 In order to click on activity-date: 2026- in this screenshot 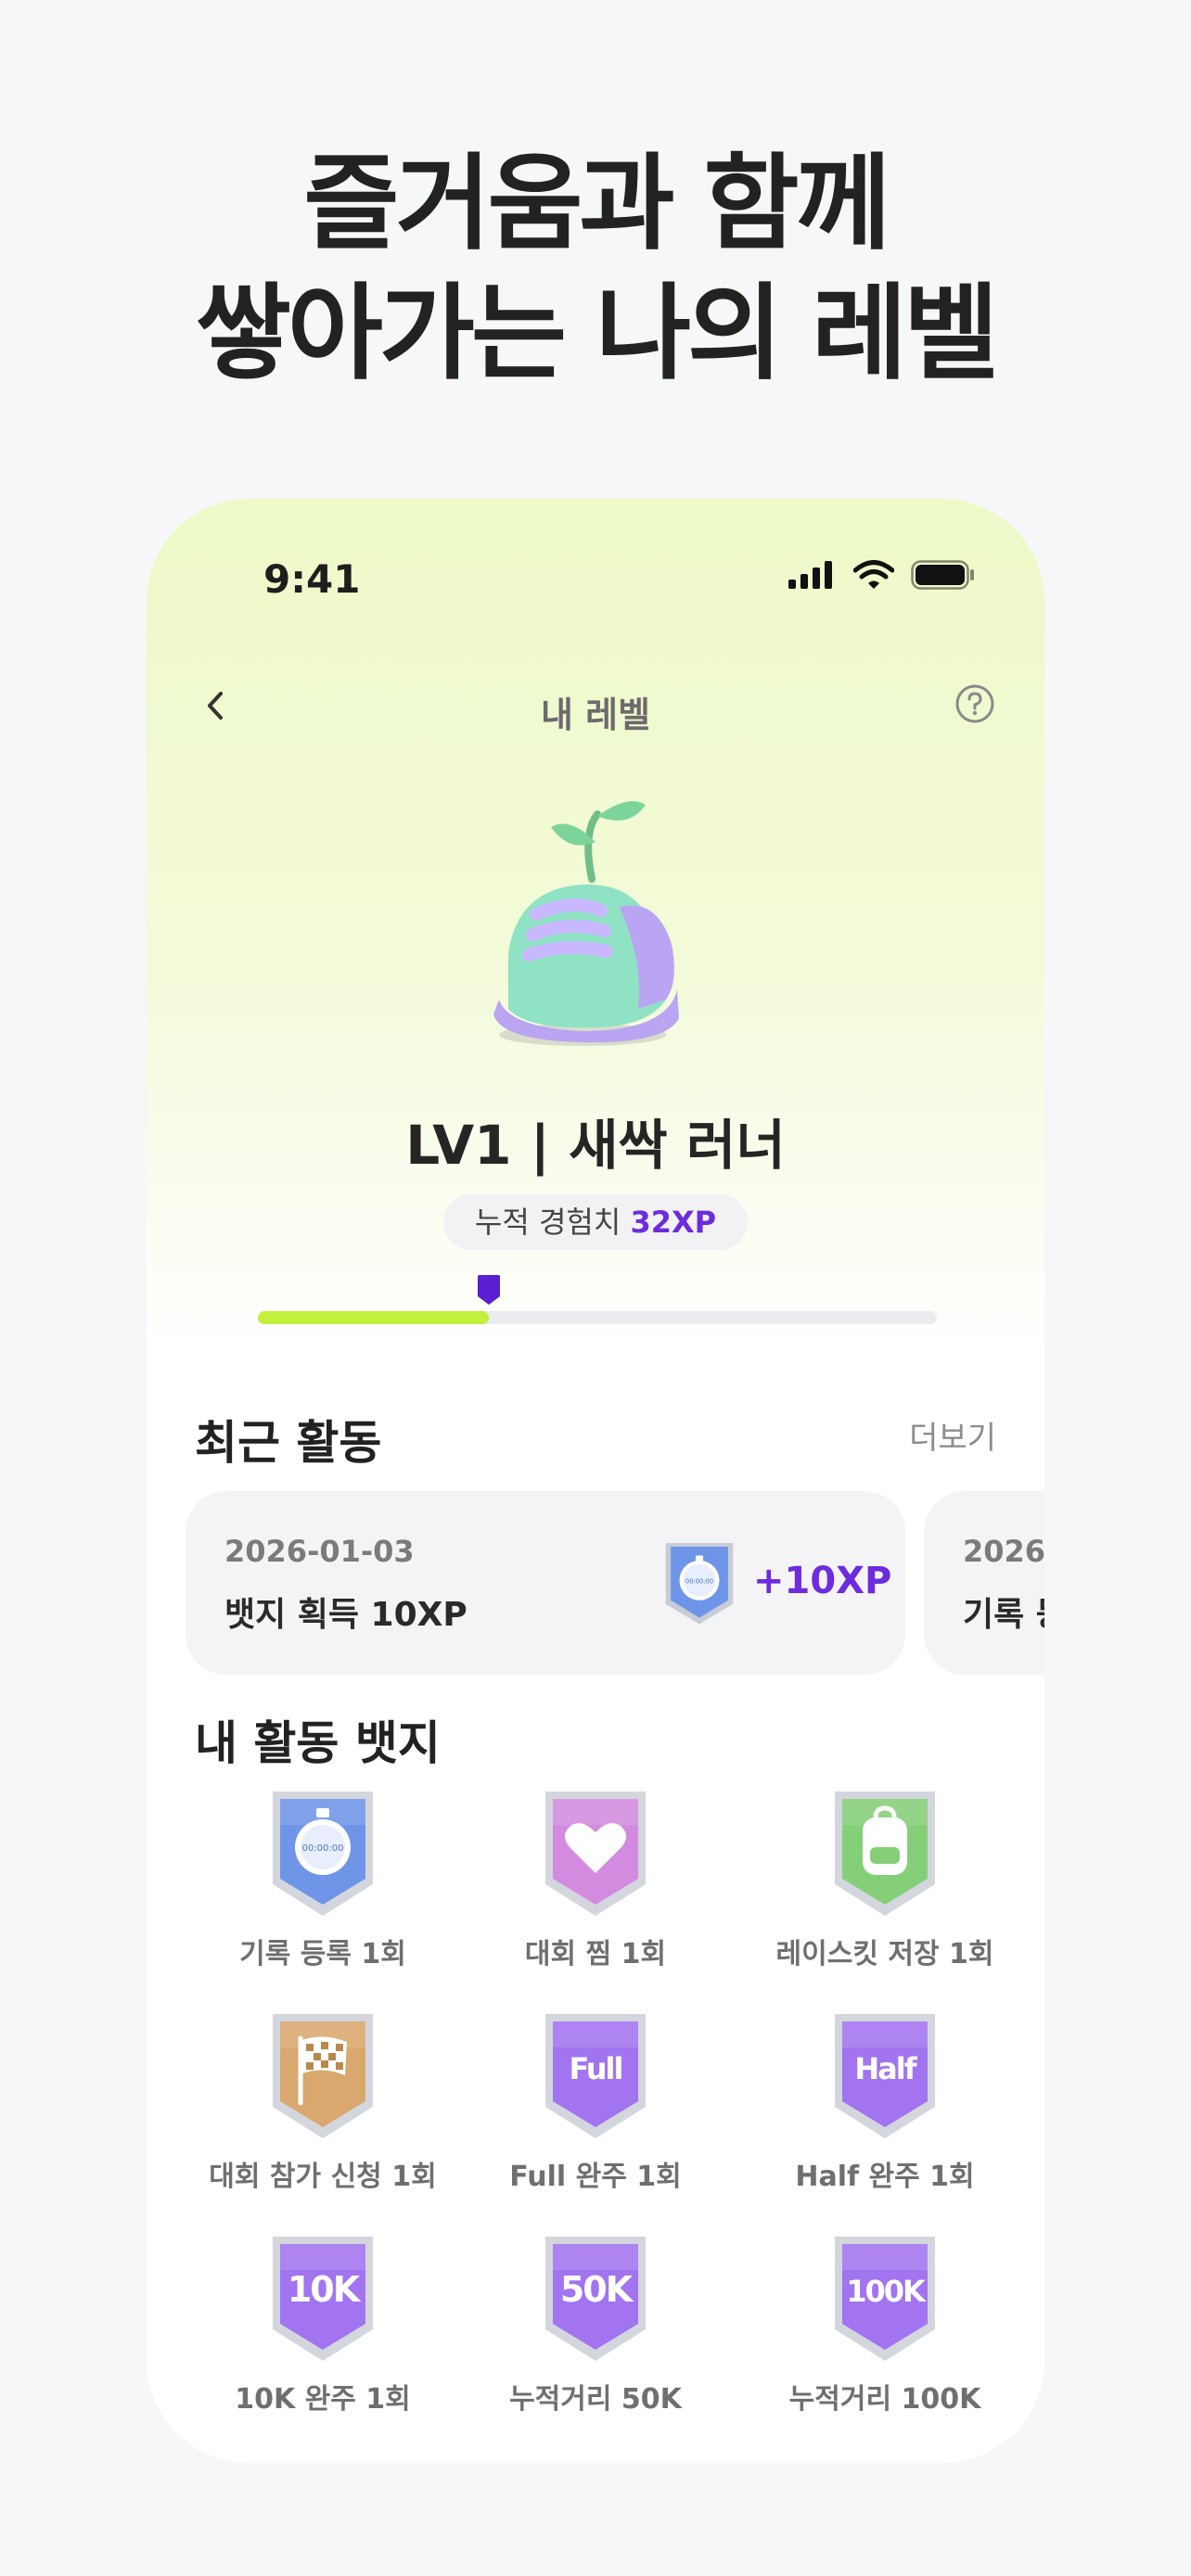, I will do `click(1003, 1552)`.